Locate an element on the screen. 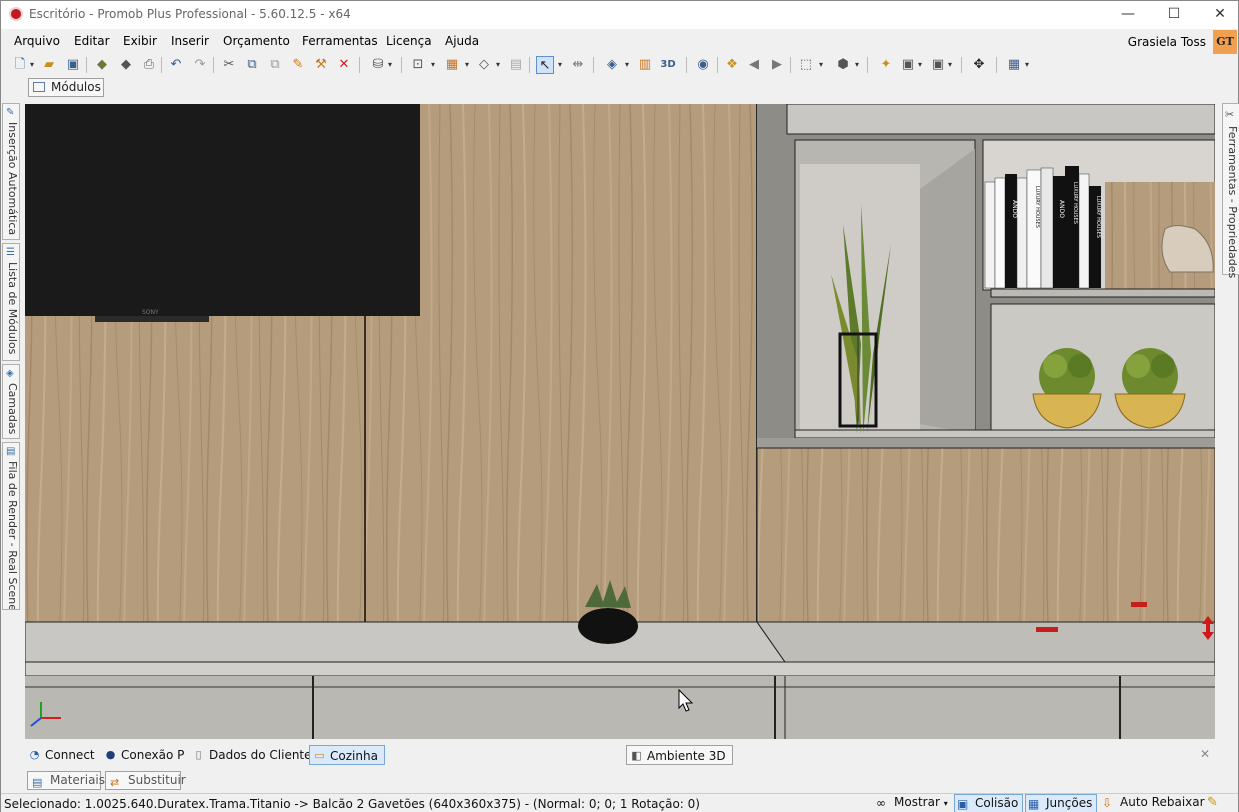  auto-rebaixar-toggle: ⇩ Auto Rebaixar is located at coordinates (1154, 803).